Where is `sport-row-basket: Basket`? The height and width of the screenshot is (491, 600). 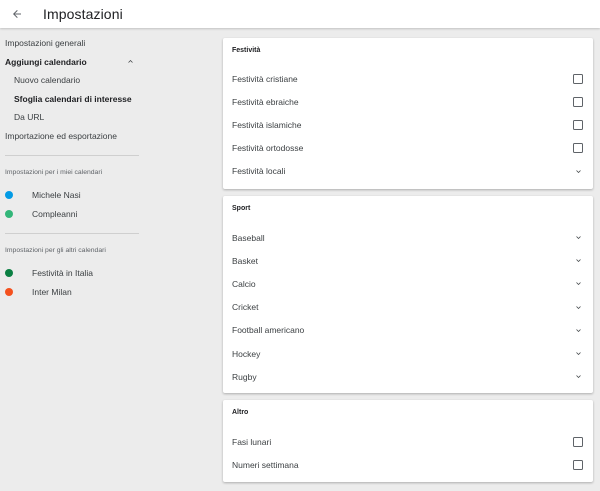
sport-row-basket: Basket is located at coordinates (408, 260).